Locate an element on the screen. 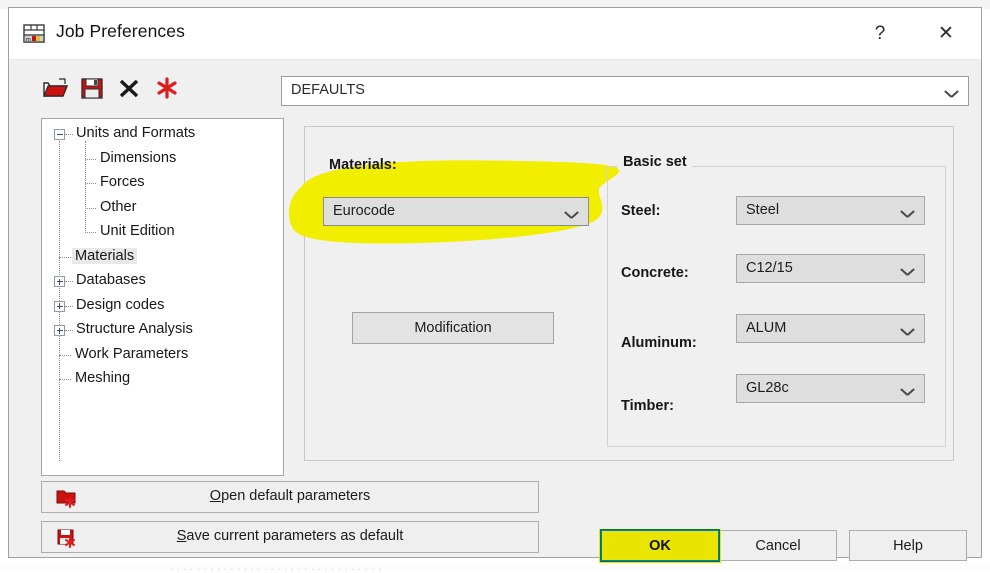  tree-item-databases: Databases is located at coordinates (162, 282).